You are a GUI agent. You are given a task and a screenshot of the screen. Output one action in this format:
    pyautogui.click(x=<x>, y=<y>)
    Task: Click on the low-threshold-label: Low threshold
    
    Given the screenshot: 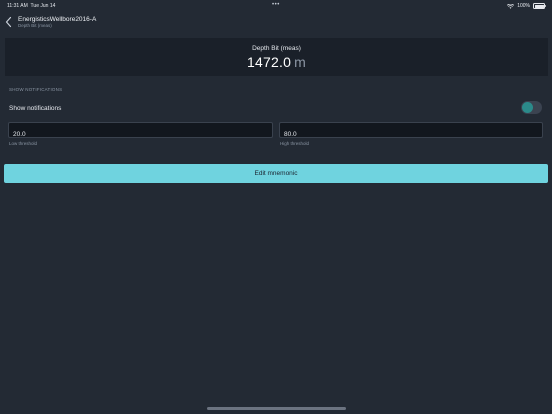 What is the action you would take?
    pyautogui.click(x=23, y=143)
    